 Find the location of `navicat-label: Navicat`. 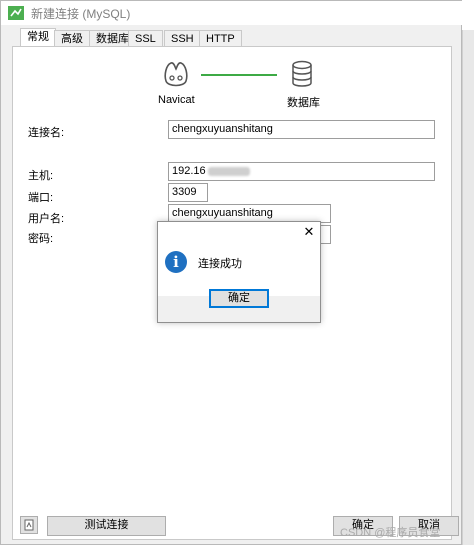

navicat-label: Navicat is located at coordinates (176, 100).